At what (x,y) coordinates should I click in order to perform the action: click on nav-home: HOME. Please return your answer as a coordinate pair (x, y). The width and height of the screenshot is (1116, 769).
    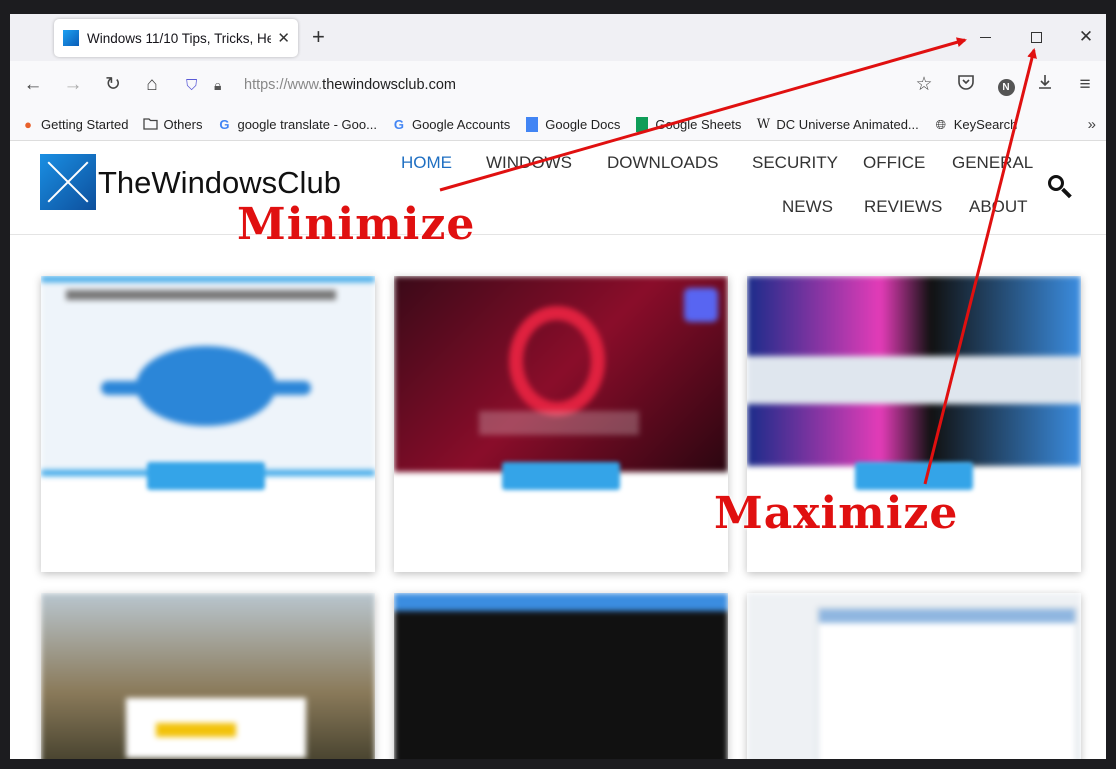
    Looking at the image, I should click on (426, 163).